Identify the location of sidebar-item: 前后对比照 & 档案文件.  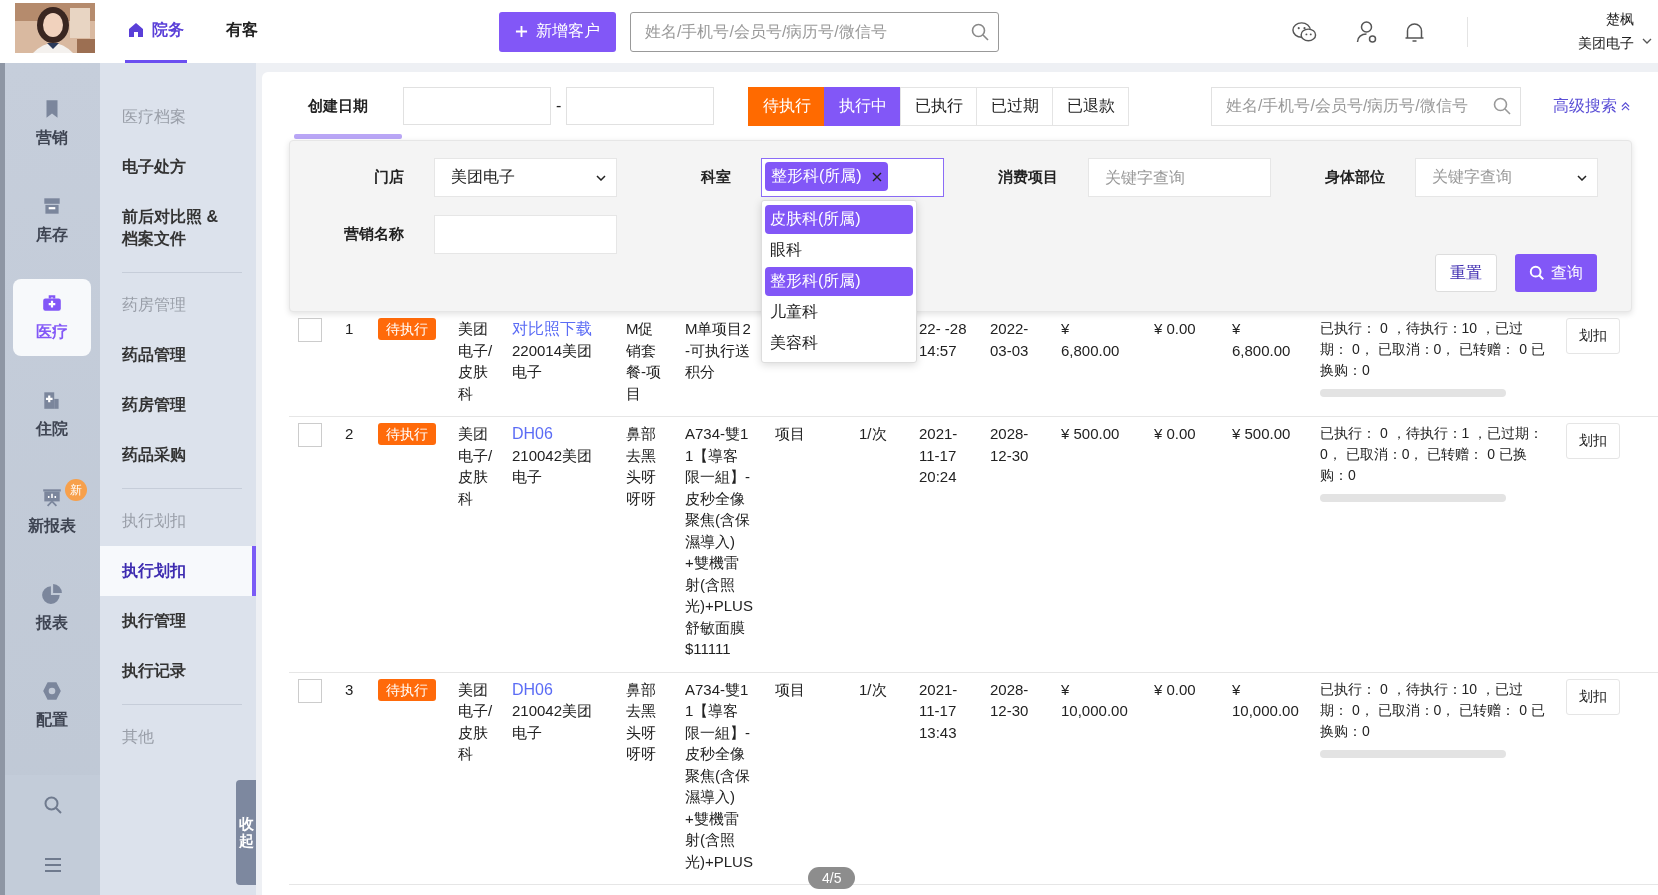
(178, 228).